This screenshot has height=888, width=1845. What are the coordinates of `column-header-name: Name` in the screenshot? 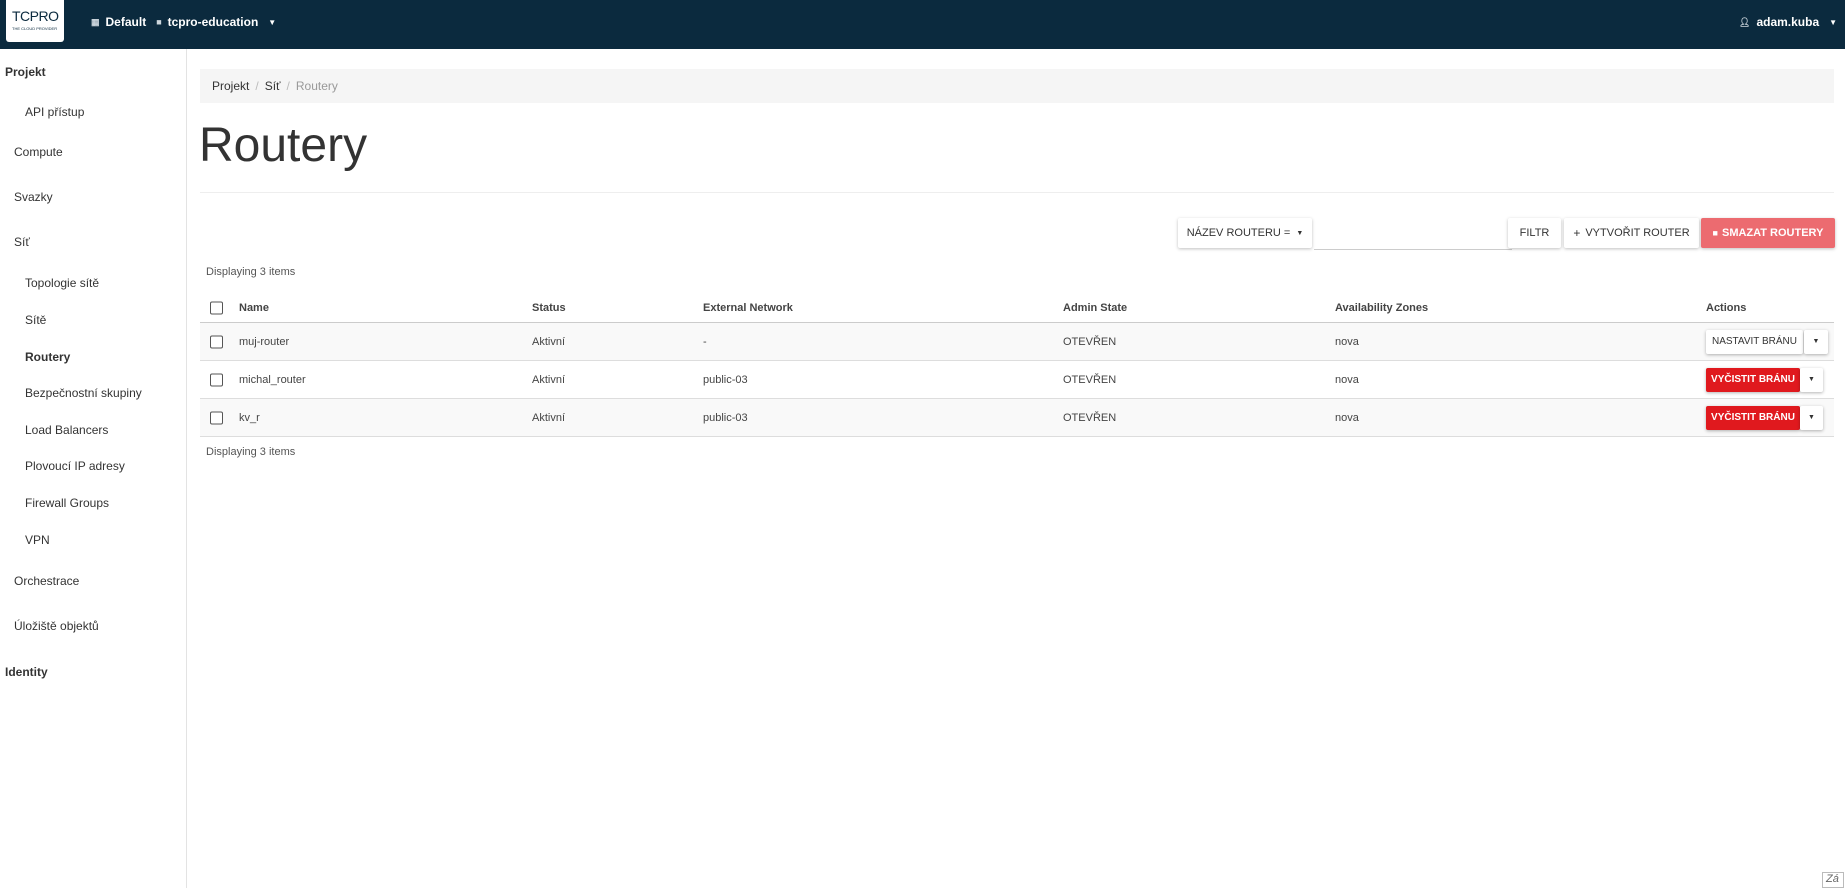 It's located at (254, 308).